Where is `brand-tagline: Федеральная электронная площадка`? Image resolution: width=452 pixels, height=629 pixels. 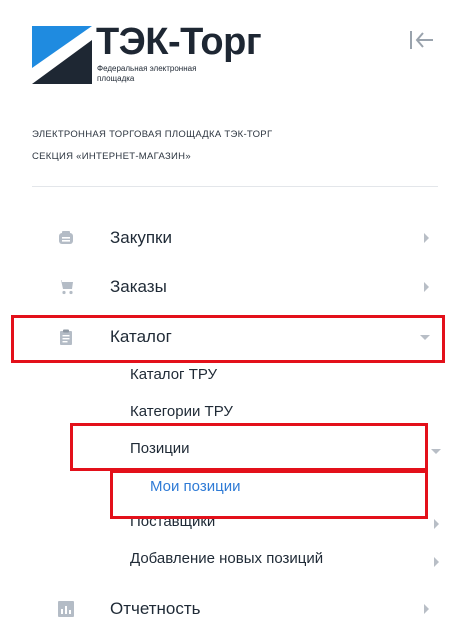 brand-tagline: Федеральная электронная площадка is located at coordinates (172, 74).